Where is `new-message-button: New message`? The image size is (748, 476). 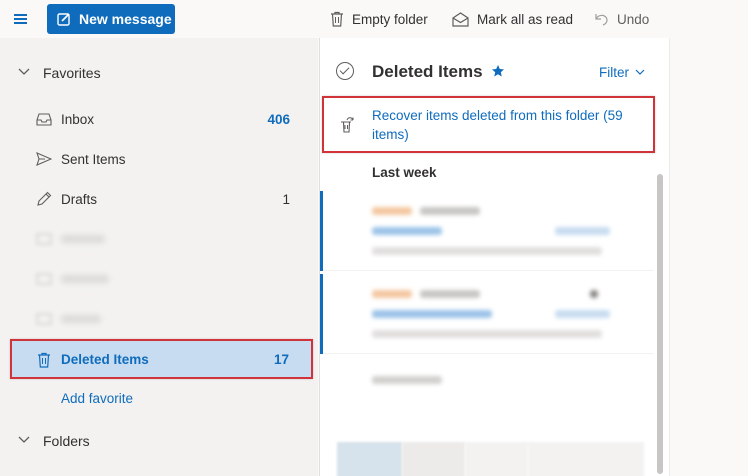
new-message-button: New message is located at coordinates (111, 19).